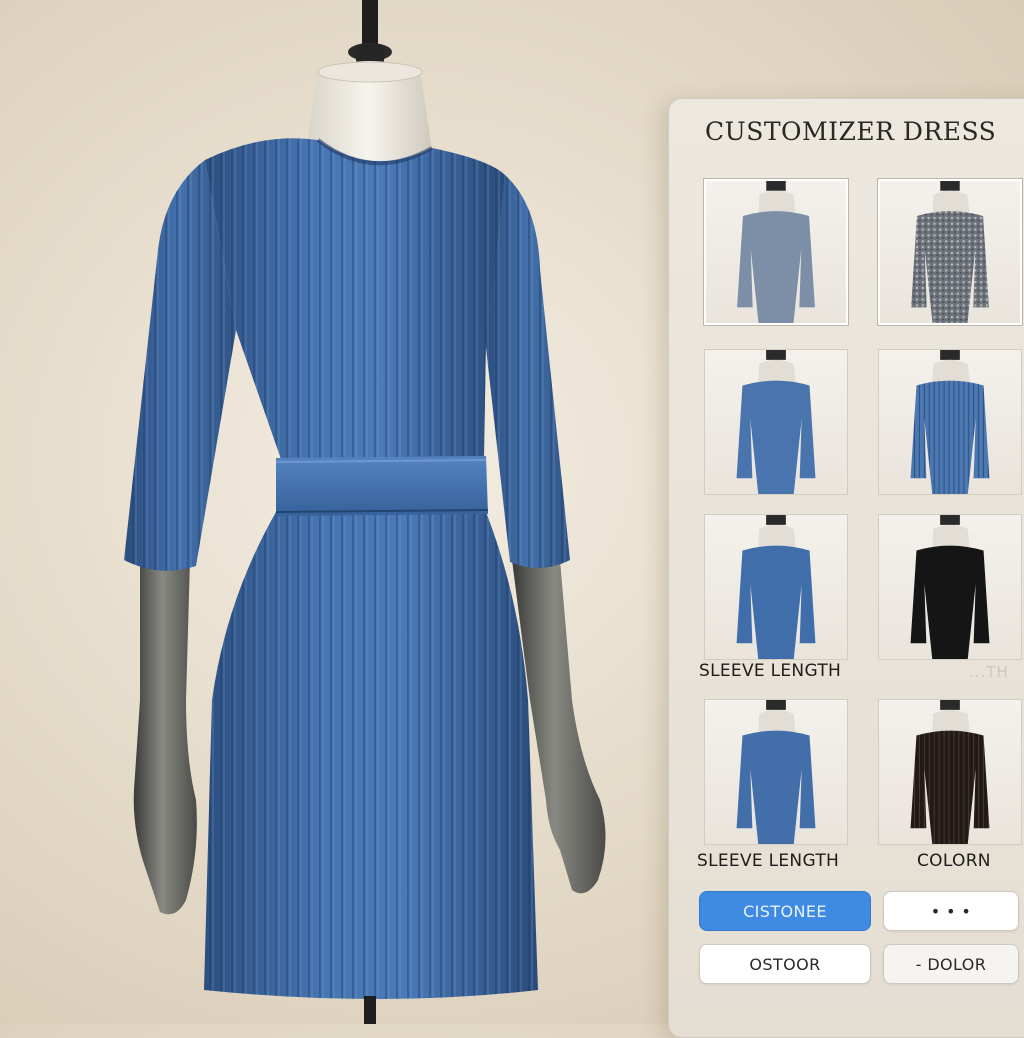  What do you see at coordinates (785, 911) in the screenshot?
I see `customize-button: CISTONEE` at bounding box center [785, 911].